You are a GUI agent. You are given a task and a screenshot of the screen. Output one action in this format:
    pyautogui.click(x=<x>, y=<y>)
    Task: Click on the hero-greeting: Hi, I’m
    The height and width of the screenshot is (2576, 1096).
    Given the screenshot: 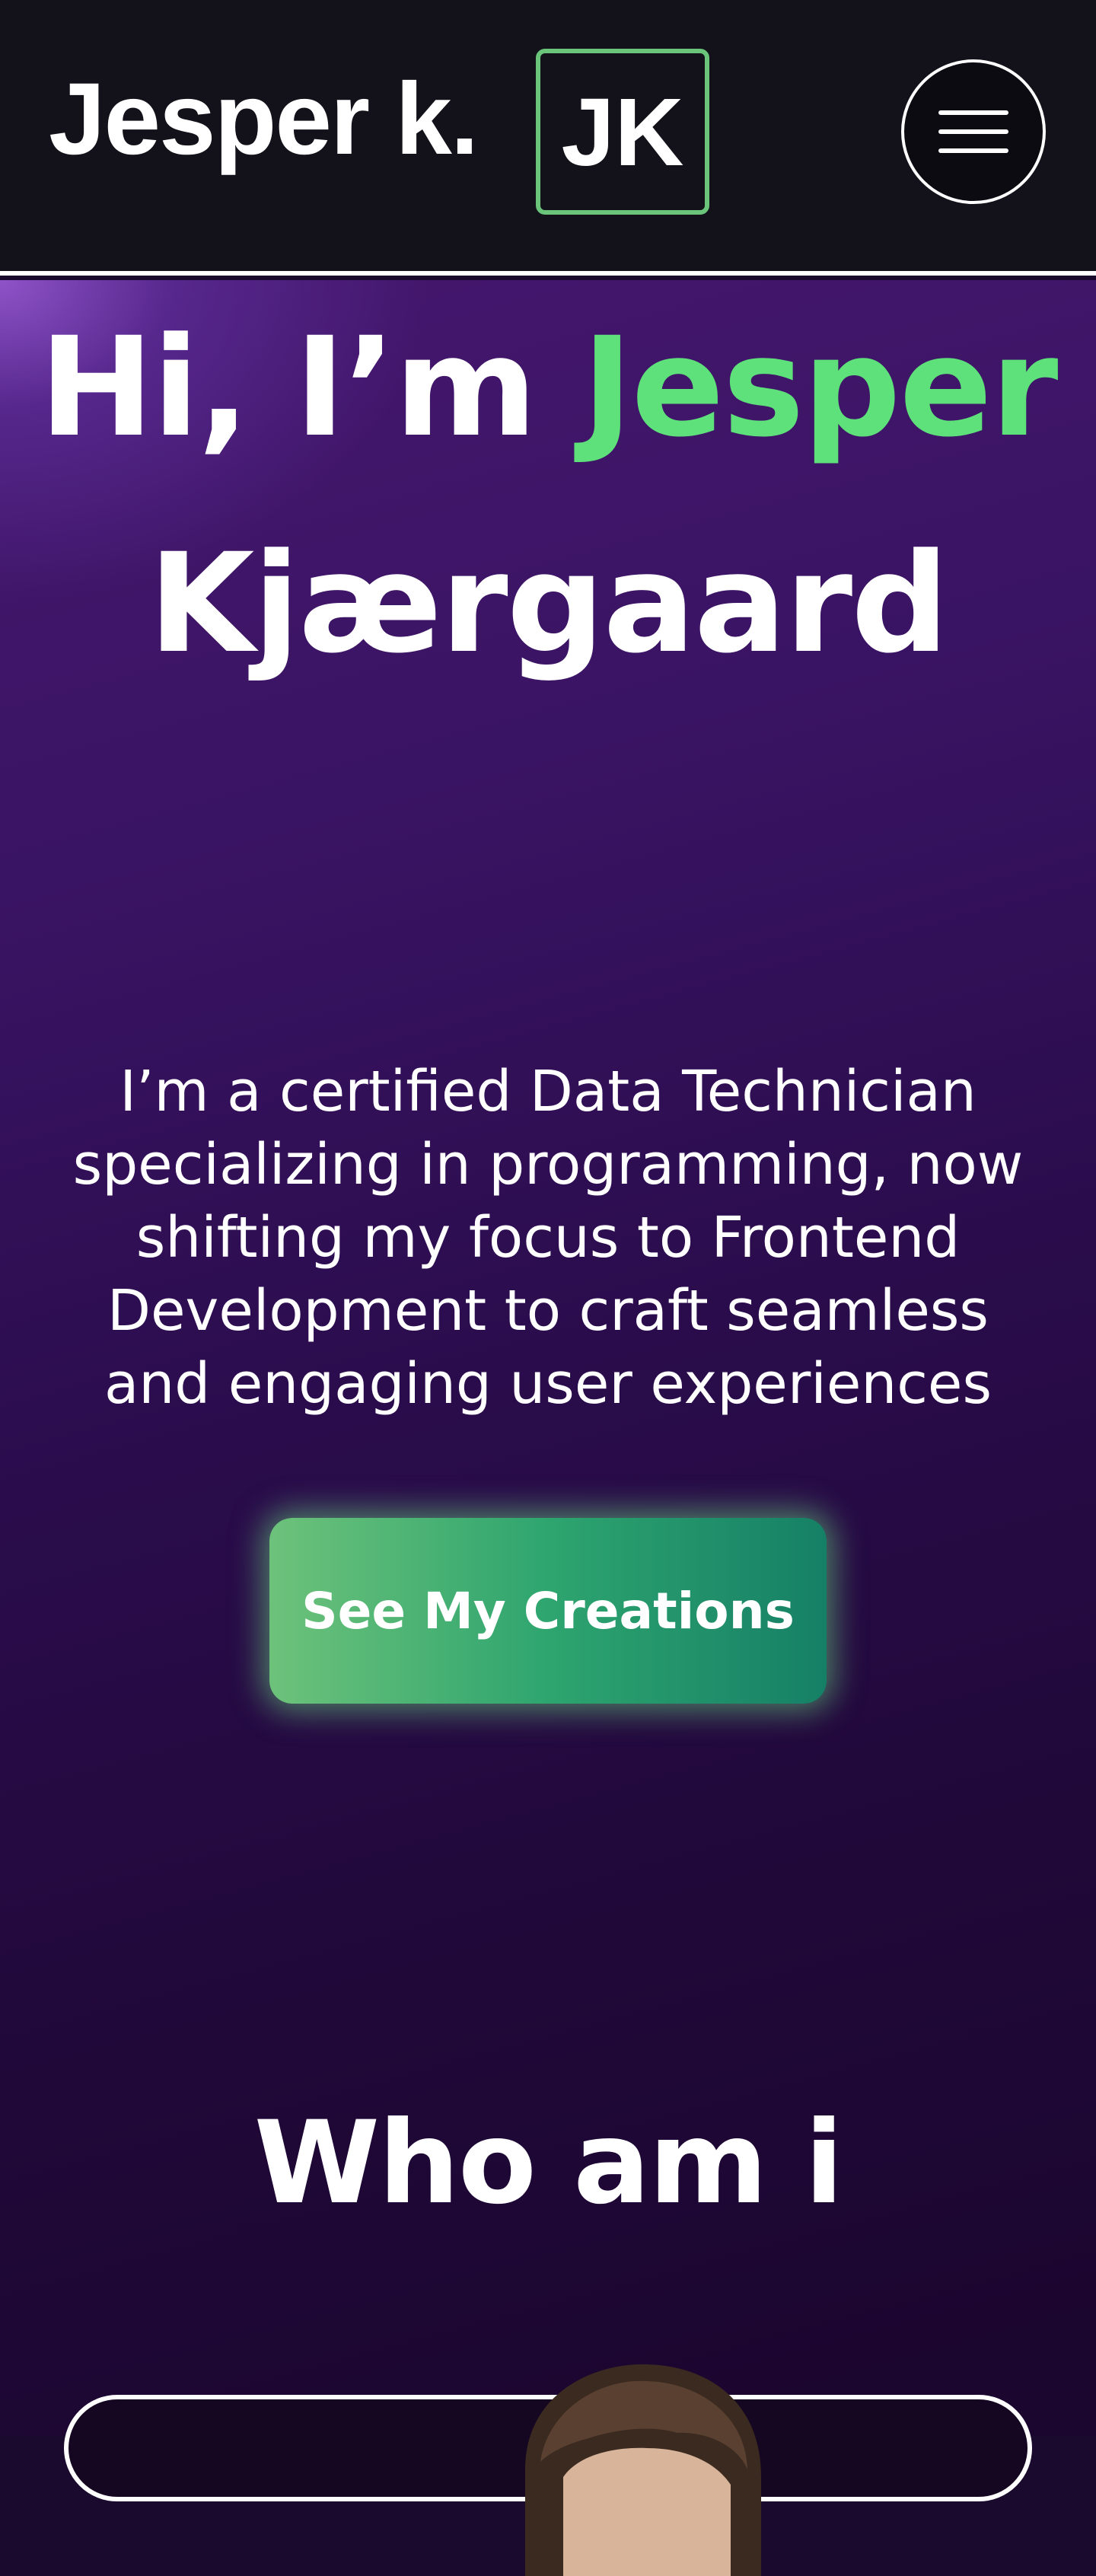 What is the action you would take?
    pyautogui.click(x=288, y=387)
    